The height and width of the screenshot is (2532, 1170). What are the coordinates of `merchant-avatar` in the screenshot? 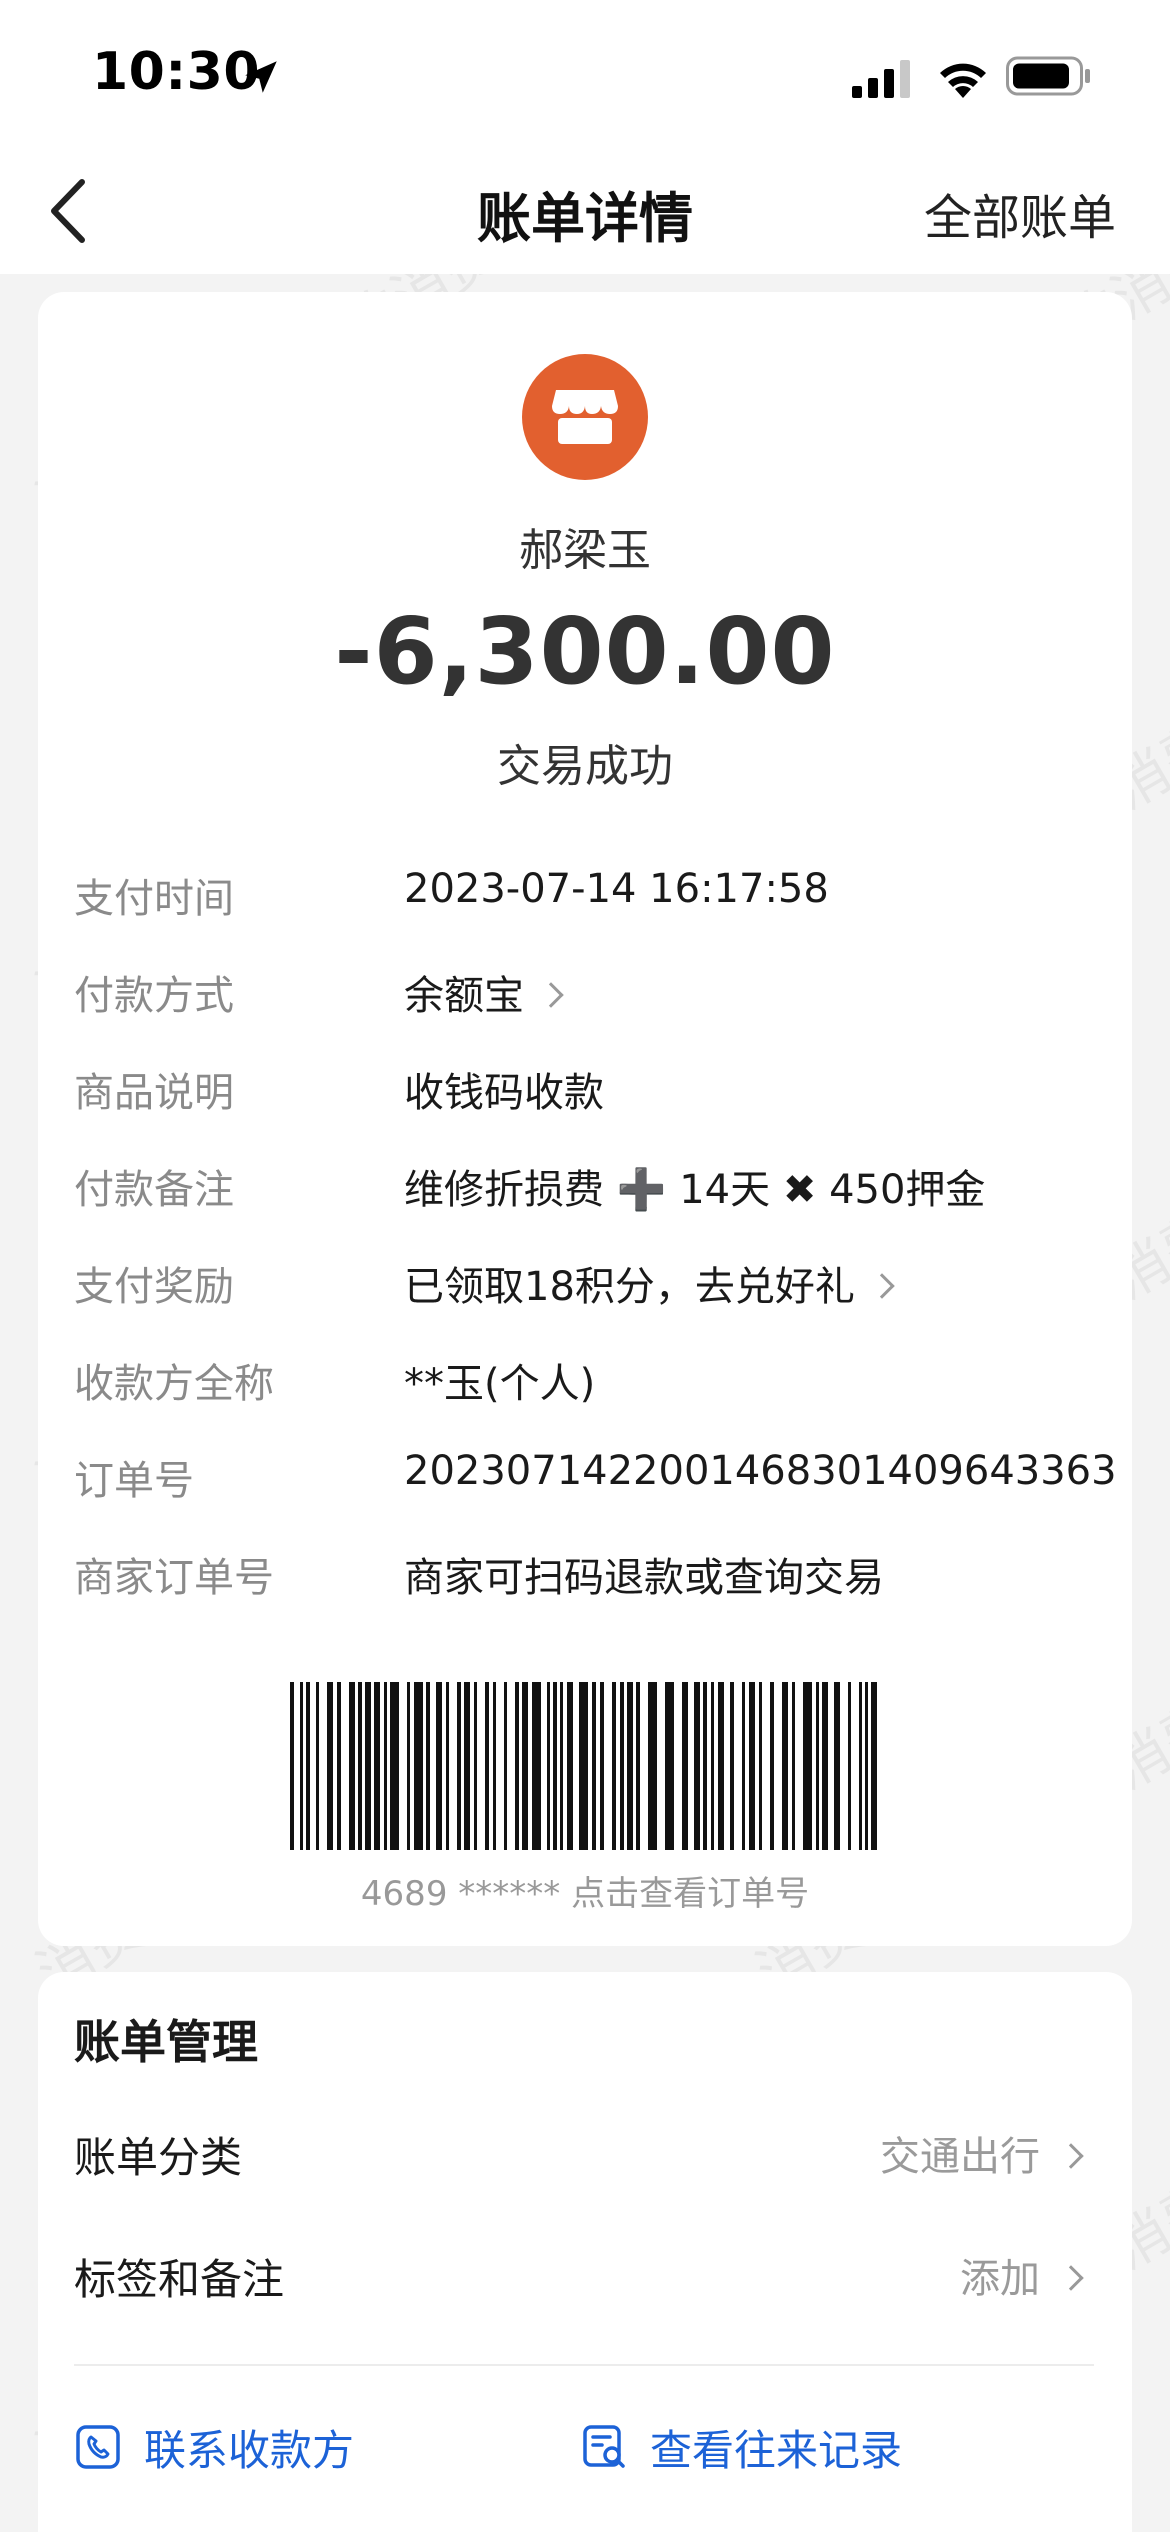 It's located at (585, 417).